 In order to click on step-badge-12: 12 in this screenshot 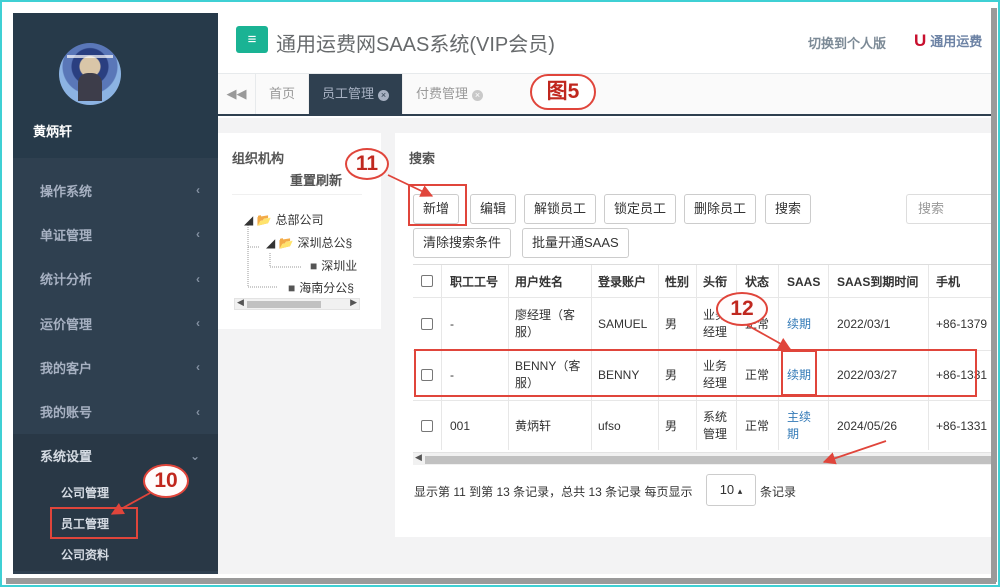, I will do `click(742, 309)`.